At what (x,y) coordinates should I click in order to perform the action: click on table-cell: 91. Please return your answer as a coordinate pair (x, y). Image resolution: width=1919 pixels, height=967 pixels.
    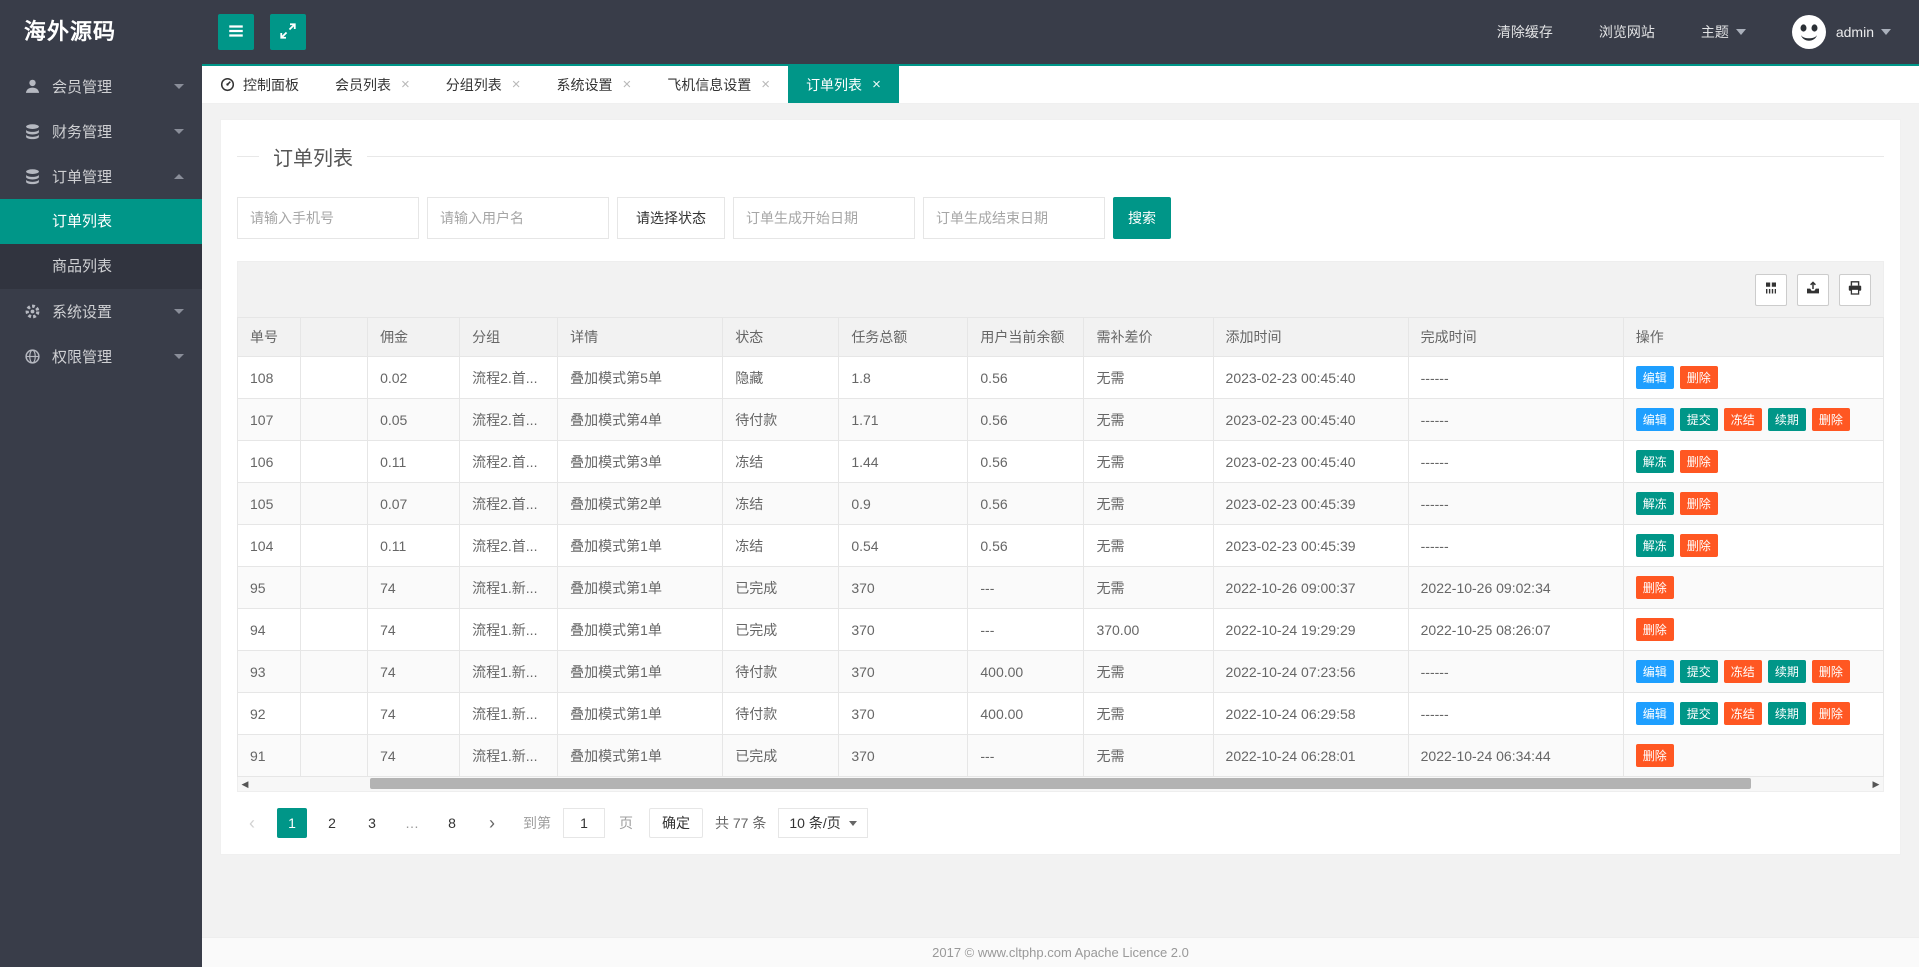
    Looking at the image, I should click on (269, 755).